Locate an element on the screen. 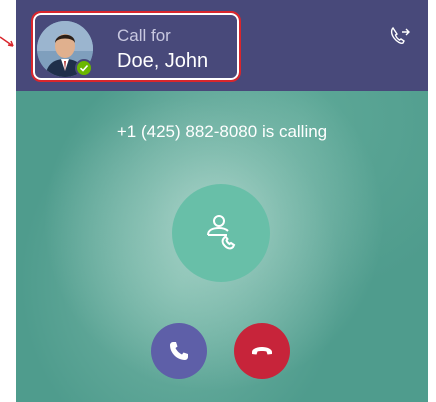 This screenshot has width=436, height=402. incoming-call-status: +1 (425) 882-8080 is calling is located at coordinates (222, 131).